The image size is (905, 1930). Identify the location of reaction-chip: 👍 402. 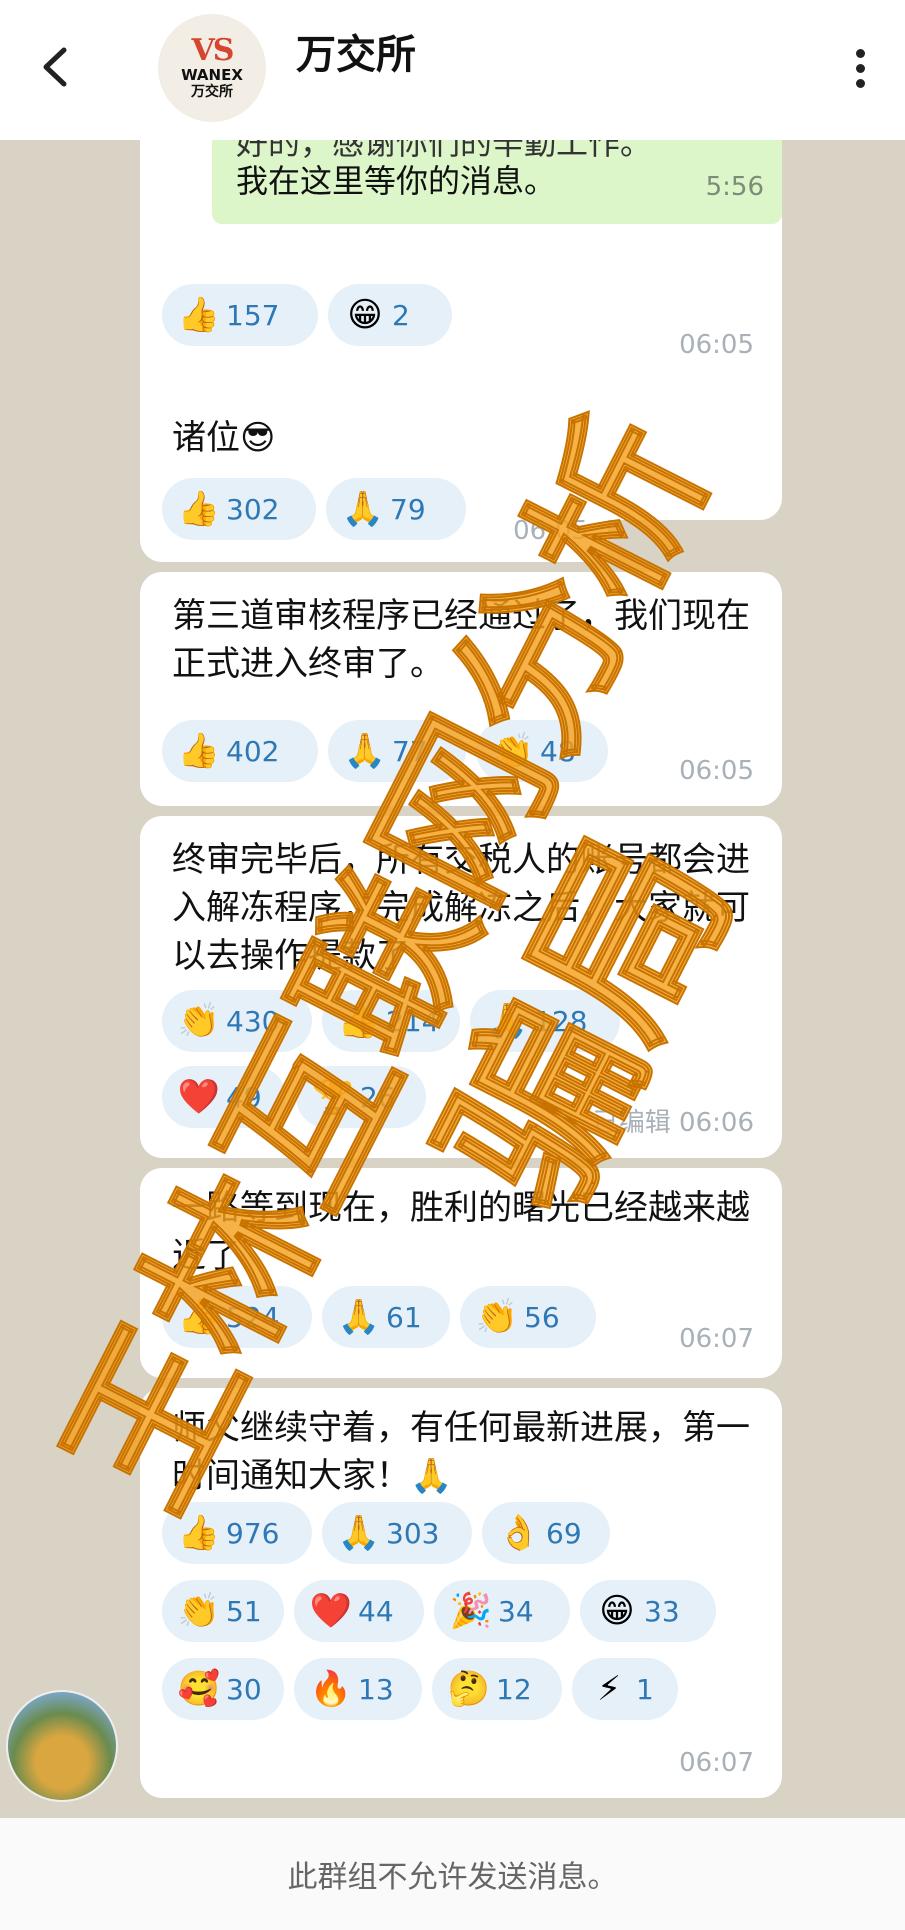
(240, 751).